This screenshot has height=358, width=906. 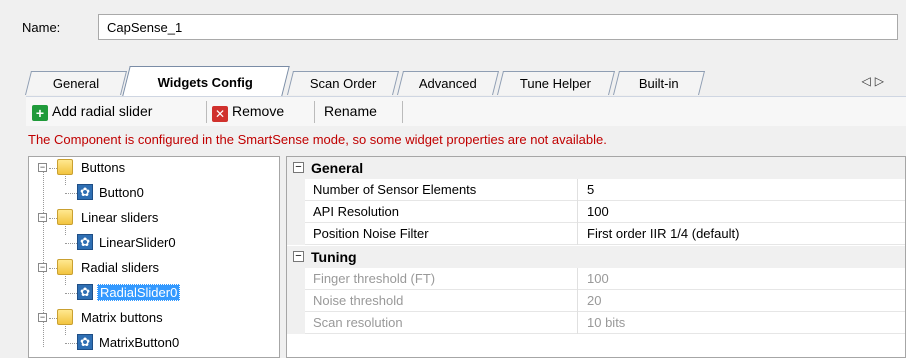 I want to click on property-key: API Resolution, so click(x=356, y=211).